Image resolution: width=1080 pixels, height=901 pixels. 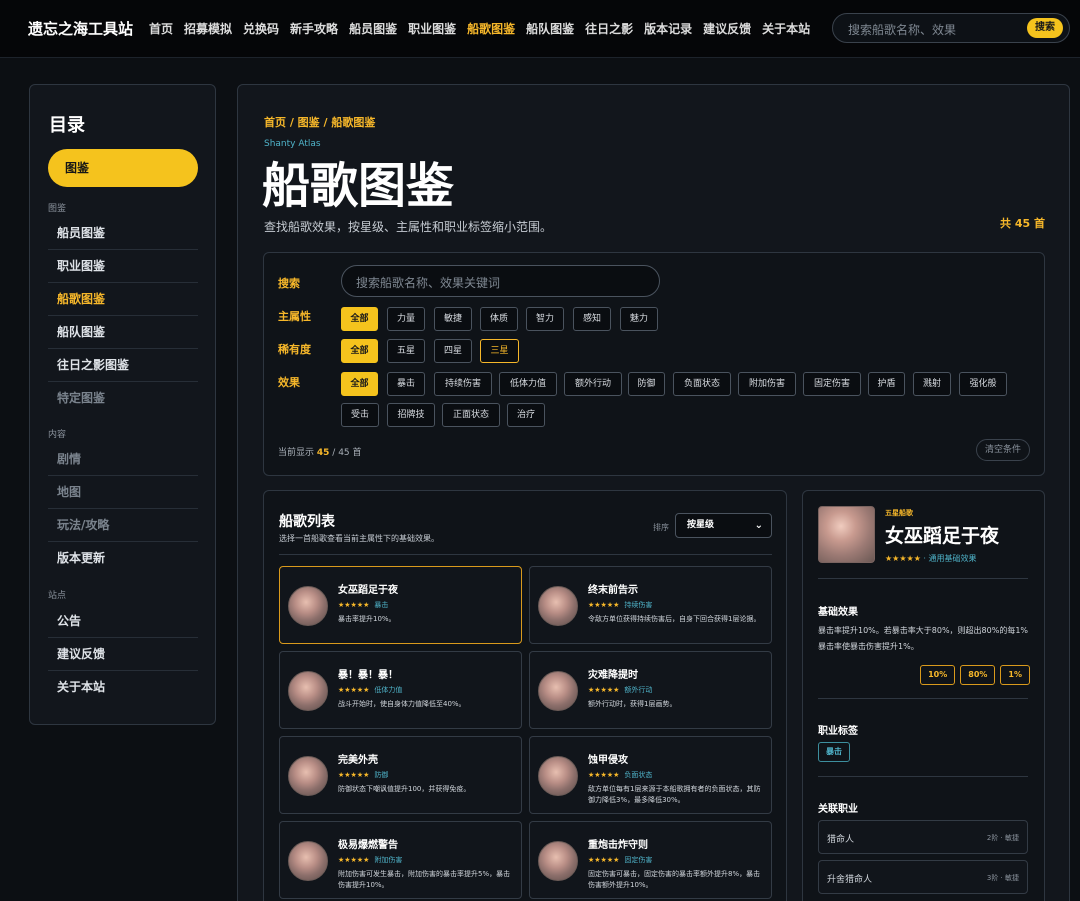 I want to click on related-job-row: 猎命人 2阶 · 敏捷, so click(x=923, y=837).